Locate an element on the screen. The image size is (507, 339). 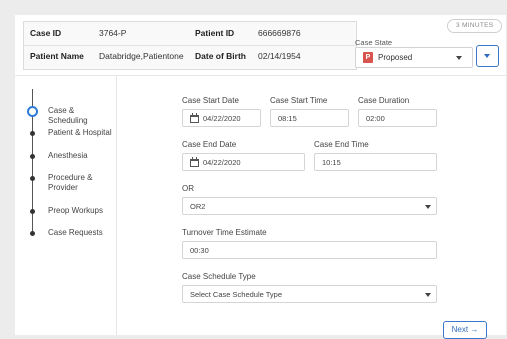
start-date-value: 04/22/2020 is located at coordinates (222, 118).